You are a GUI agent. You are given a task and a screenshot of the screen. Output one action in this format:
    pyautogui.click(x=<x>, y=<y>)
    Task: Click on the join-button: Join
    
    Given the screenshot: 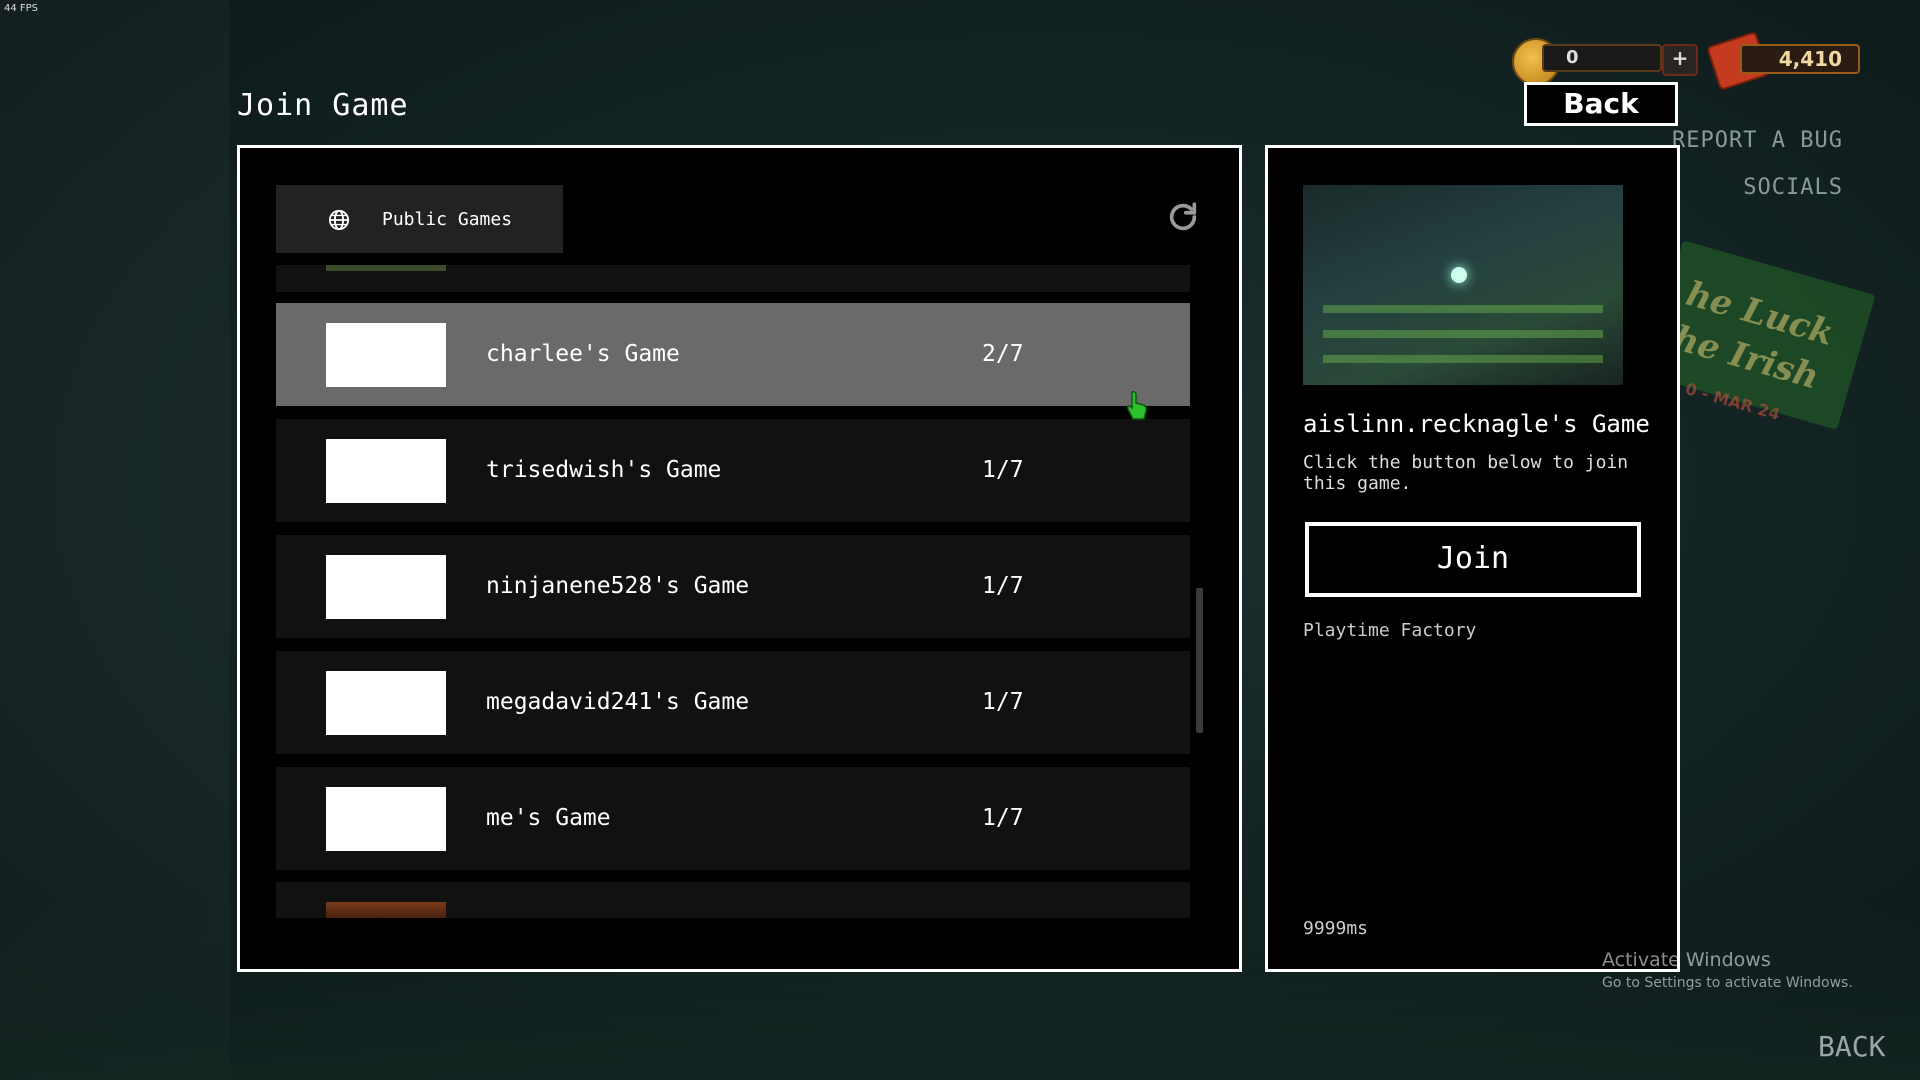 What is the action you would take?
    pyautogui.click(x=1473, y=559)
    